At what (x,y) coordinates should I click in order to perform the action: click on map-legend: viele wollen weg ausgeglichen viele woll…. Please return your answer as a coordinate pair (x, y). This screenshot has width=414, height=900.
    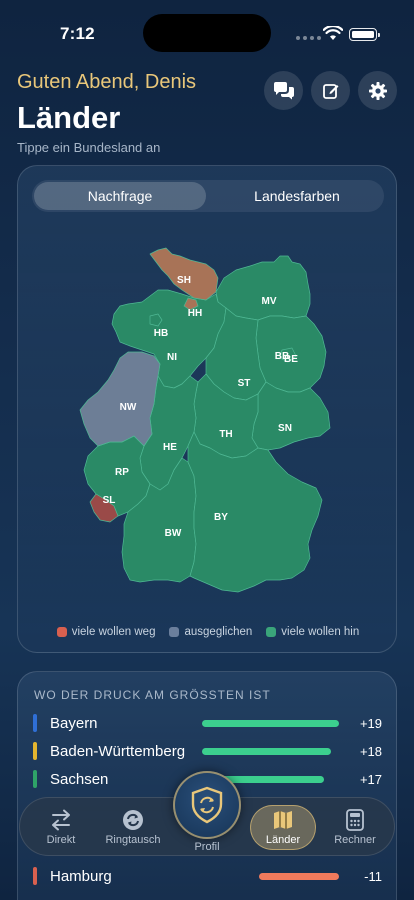
    Looking at the image, I should click on (208, 632).